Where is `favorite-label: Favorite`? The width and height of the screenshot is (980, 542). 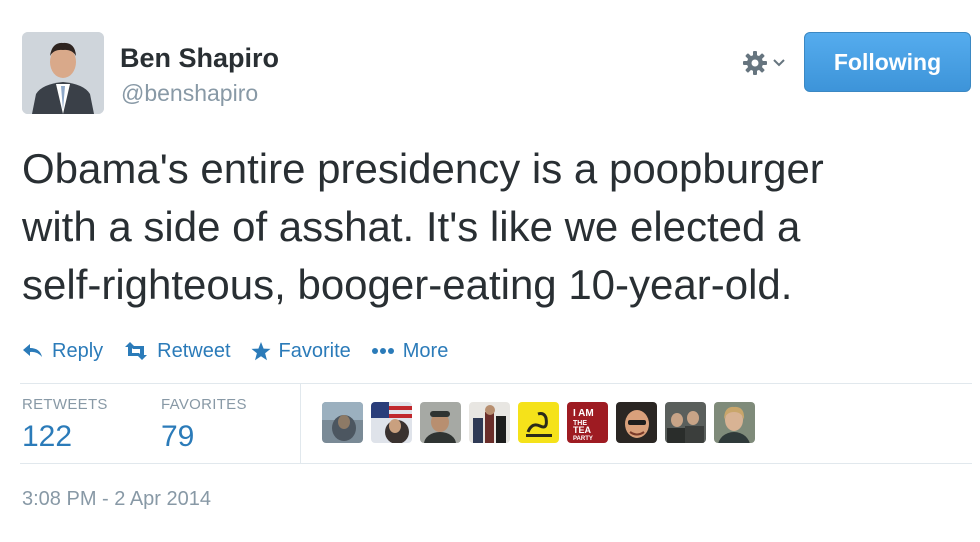
favorite-label: Favorite is located at coordinates (314, 350).